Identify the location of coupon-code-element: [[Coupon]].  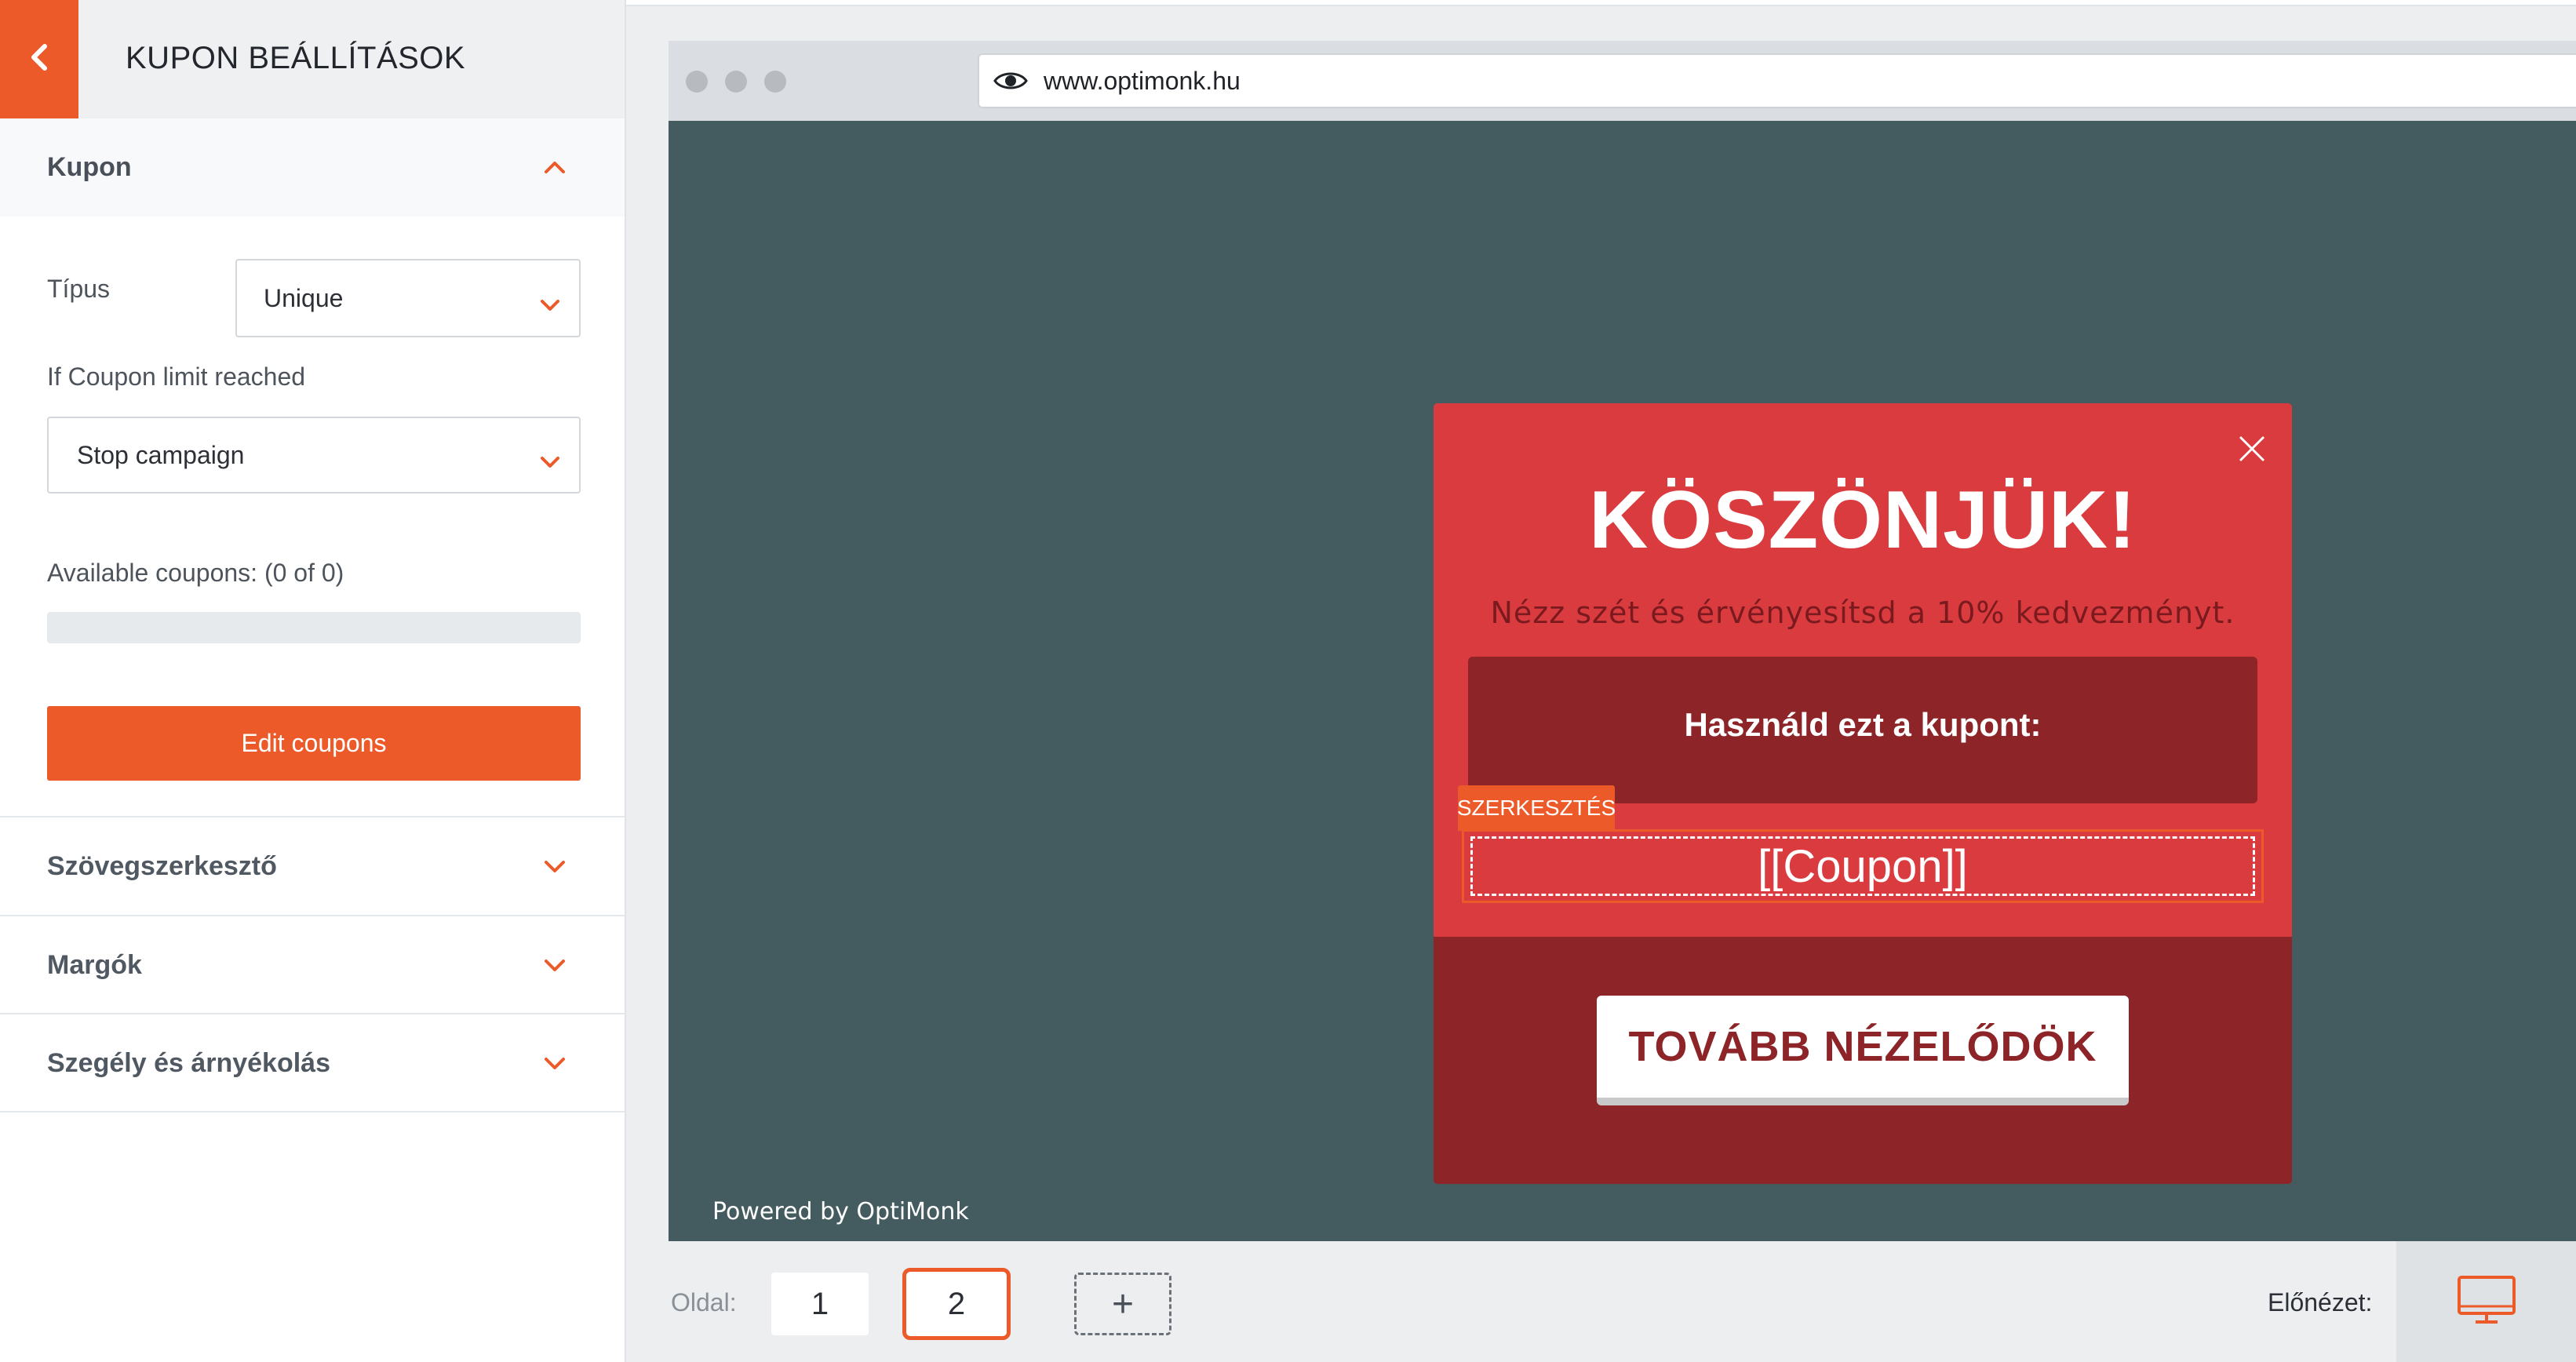
(1863, 866).